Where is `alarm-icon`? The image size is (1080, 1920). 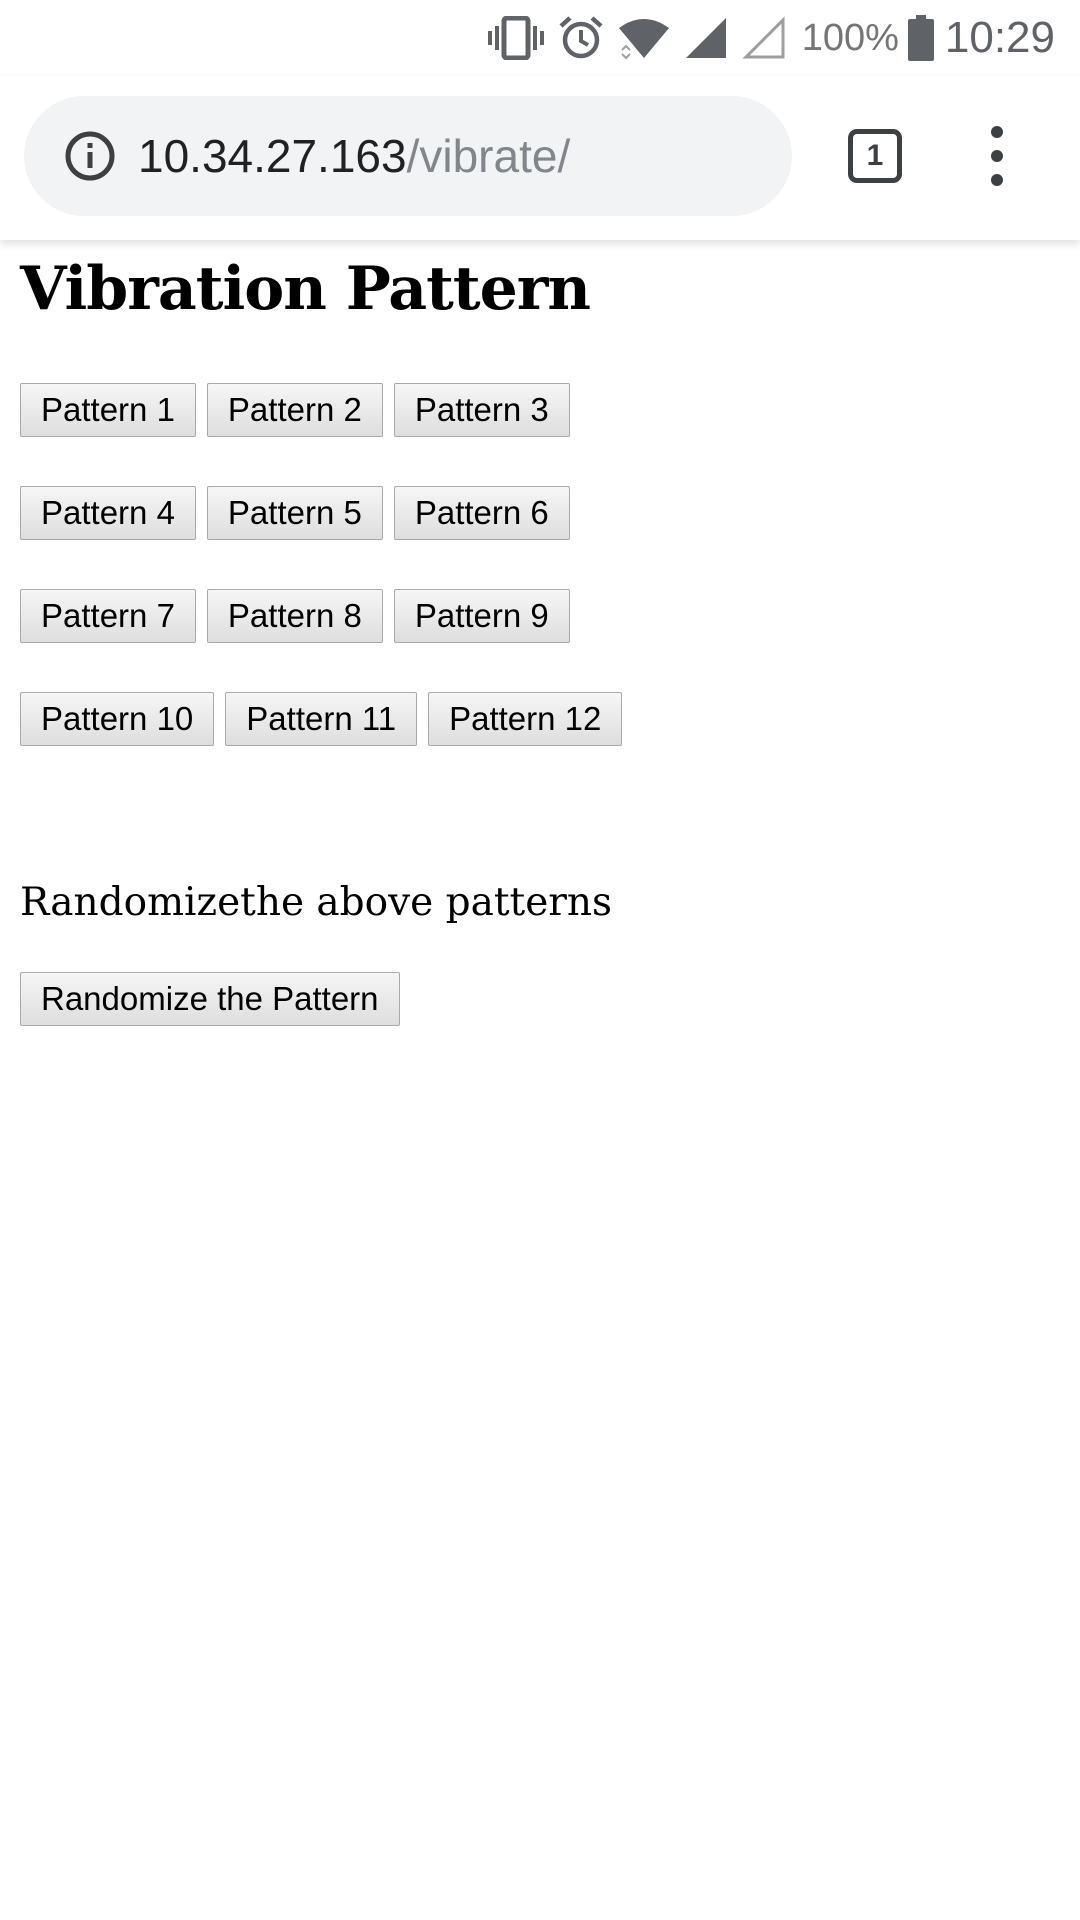
alarm-icon is located at coordinates (581, 38).